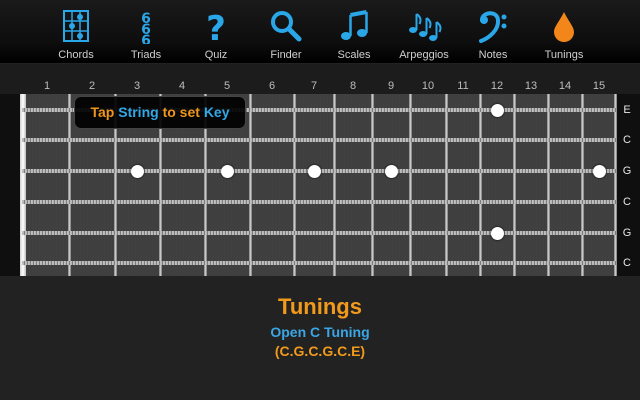 Image resolution: width=640 pixels, height=400 pixels. I want to click on fret-number: 8, so click(353, 86).